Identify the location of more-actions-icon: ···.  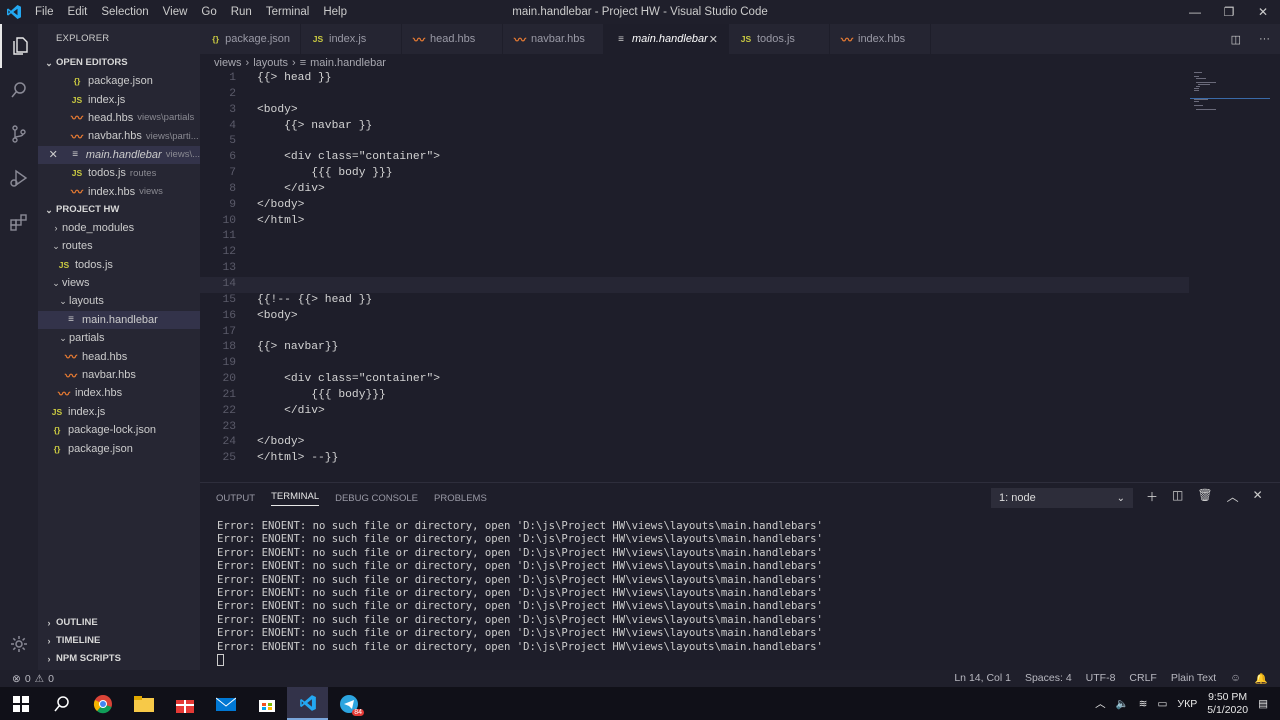
(1264, 39).